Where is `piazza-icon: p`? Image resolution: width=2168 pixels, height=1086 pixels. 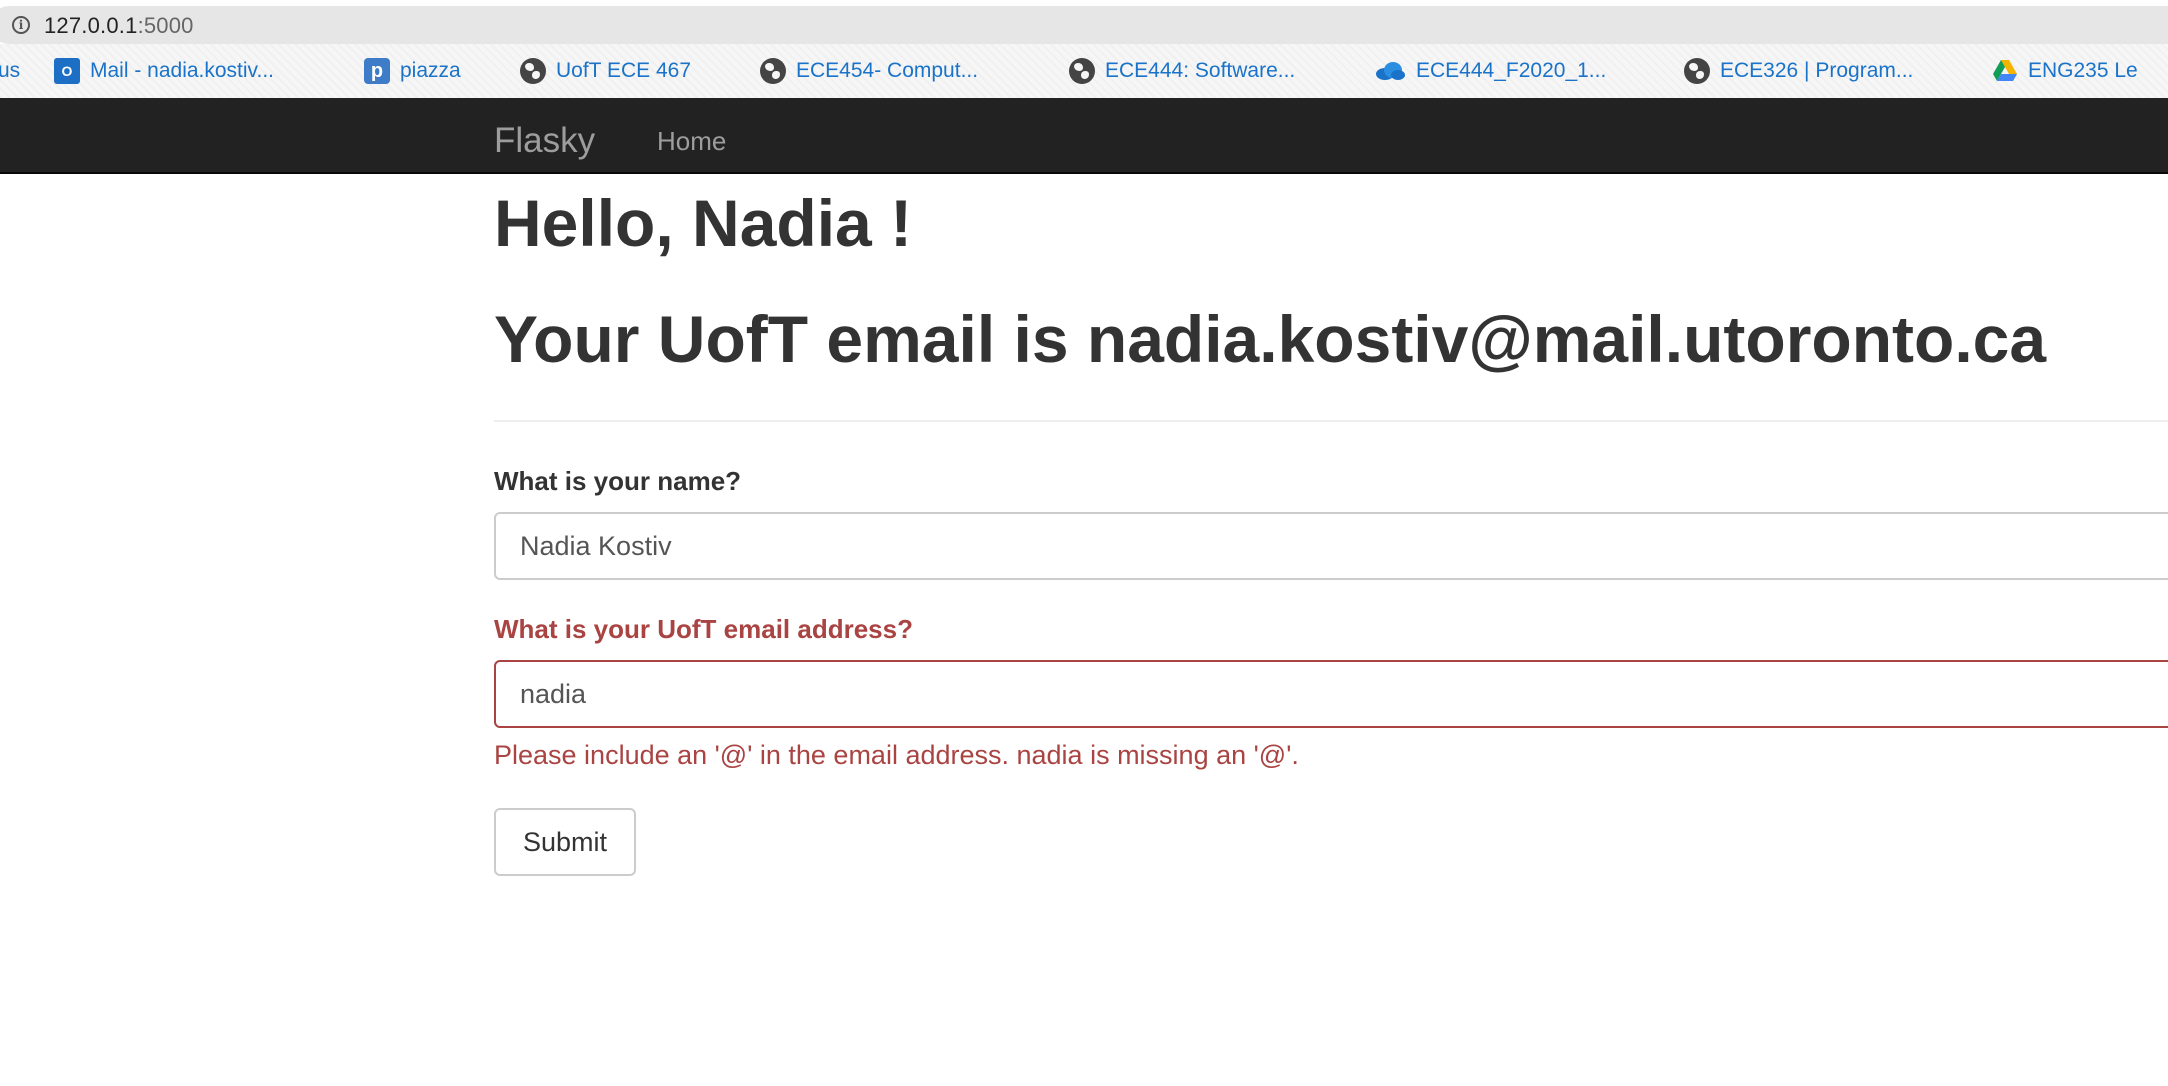
piazza-icon: p is located at coordinates (377, 71).